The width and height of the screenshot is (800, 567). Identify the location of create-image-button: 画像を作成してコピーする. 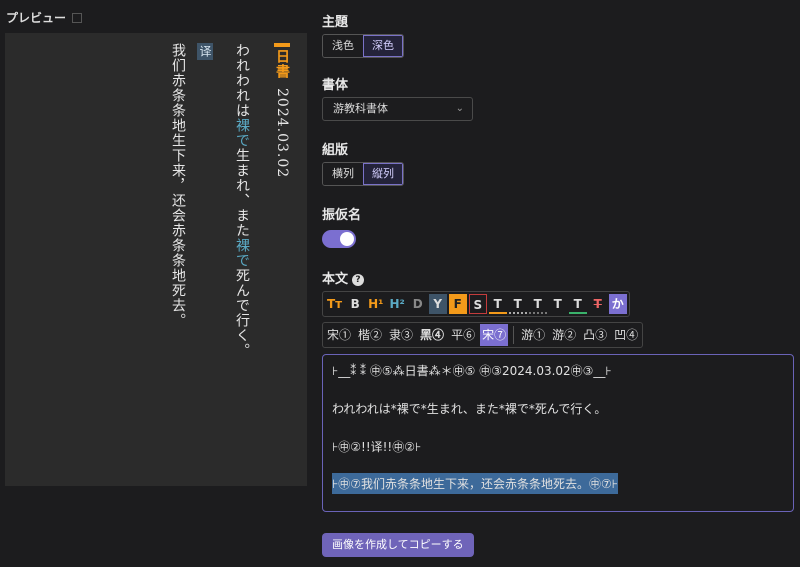
(398, 545).